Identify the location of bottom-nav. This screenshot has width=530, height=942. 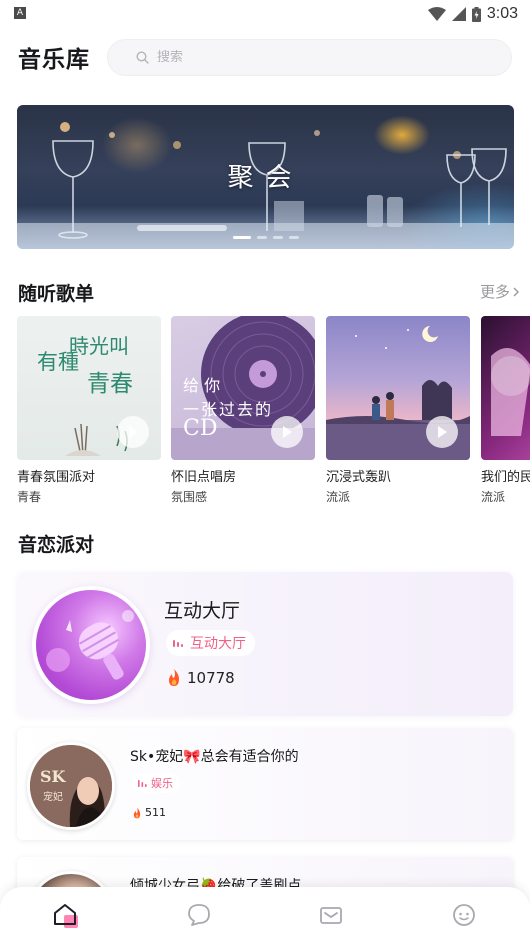
(265, 914).